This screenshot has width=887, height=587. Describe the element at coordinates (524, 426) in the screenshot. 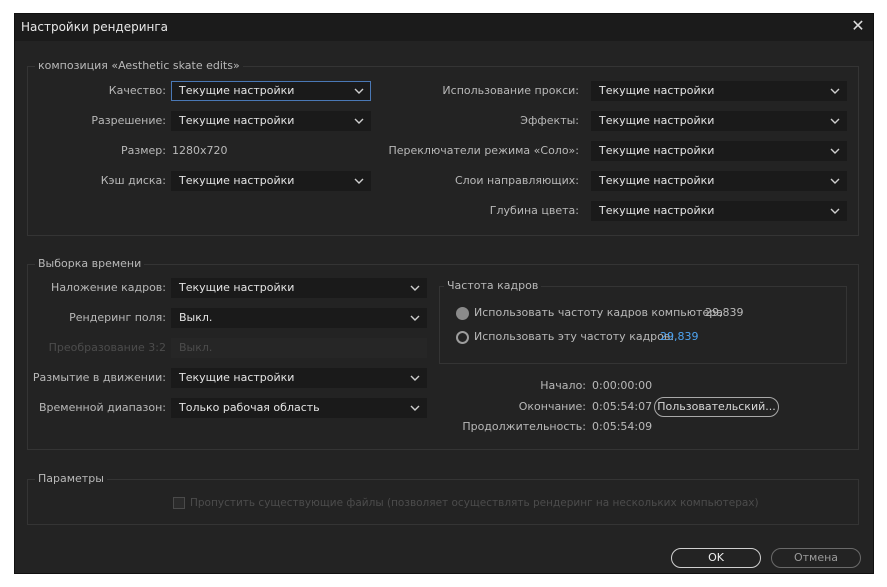

I see `duration-label: Продолжительность:` at that location.